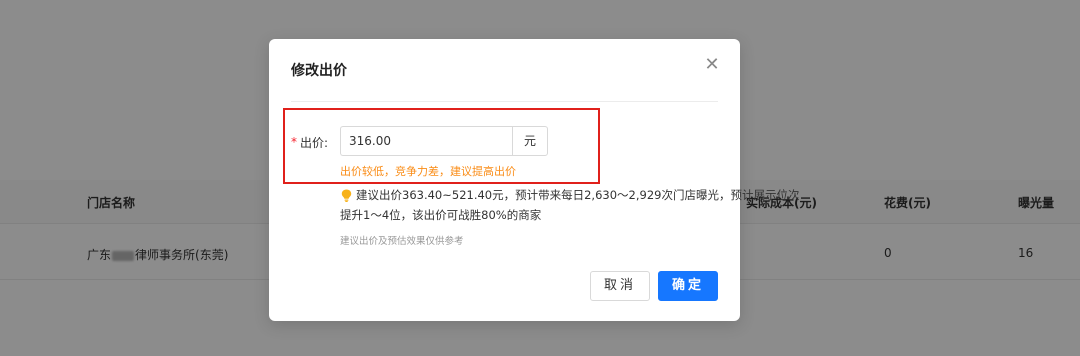 The width and height of the screenshot is (1080, 356). Describe the element at coordinates (688, 286) in the screenshot. I see `confirm-button: 确定` at that location.